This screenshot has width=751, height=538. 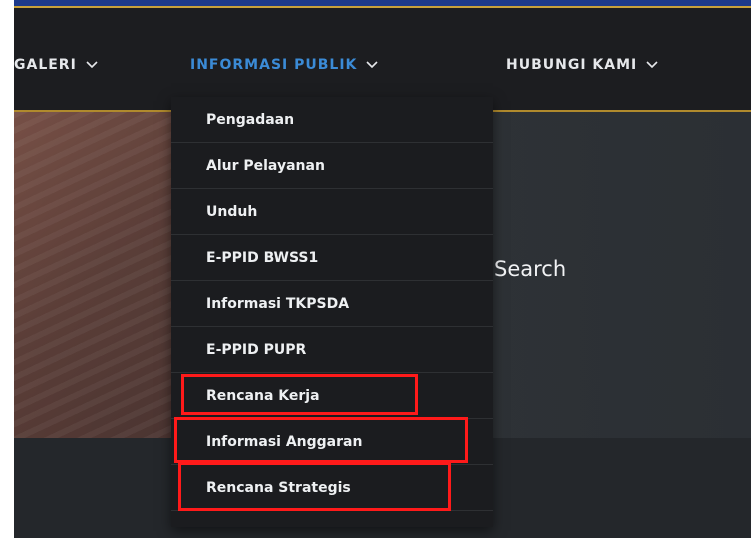 I want to click on dropdown-item-label: Rencana Kerja, so click(x=263, y=395).